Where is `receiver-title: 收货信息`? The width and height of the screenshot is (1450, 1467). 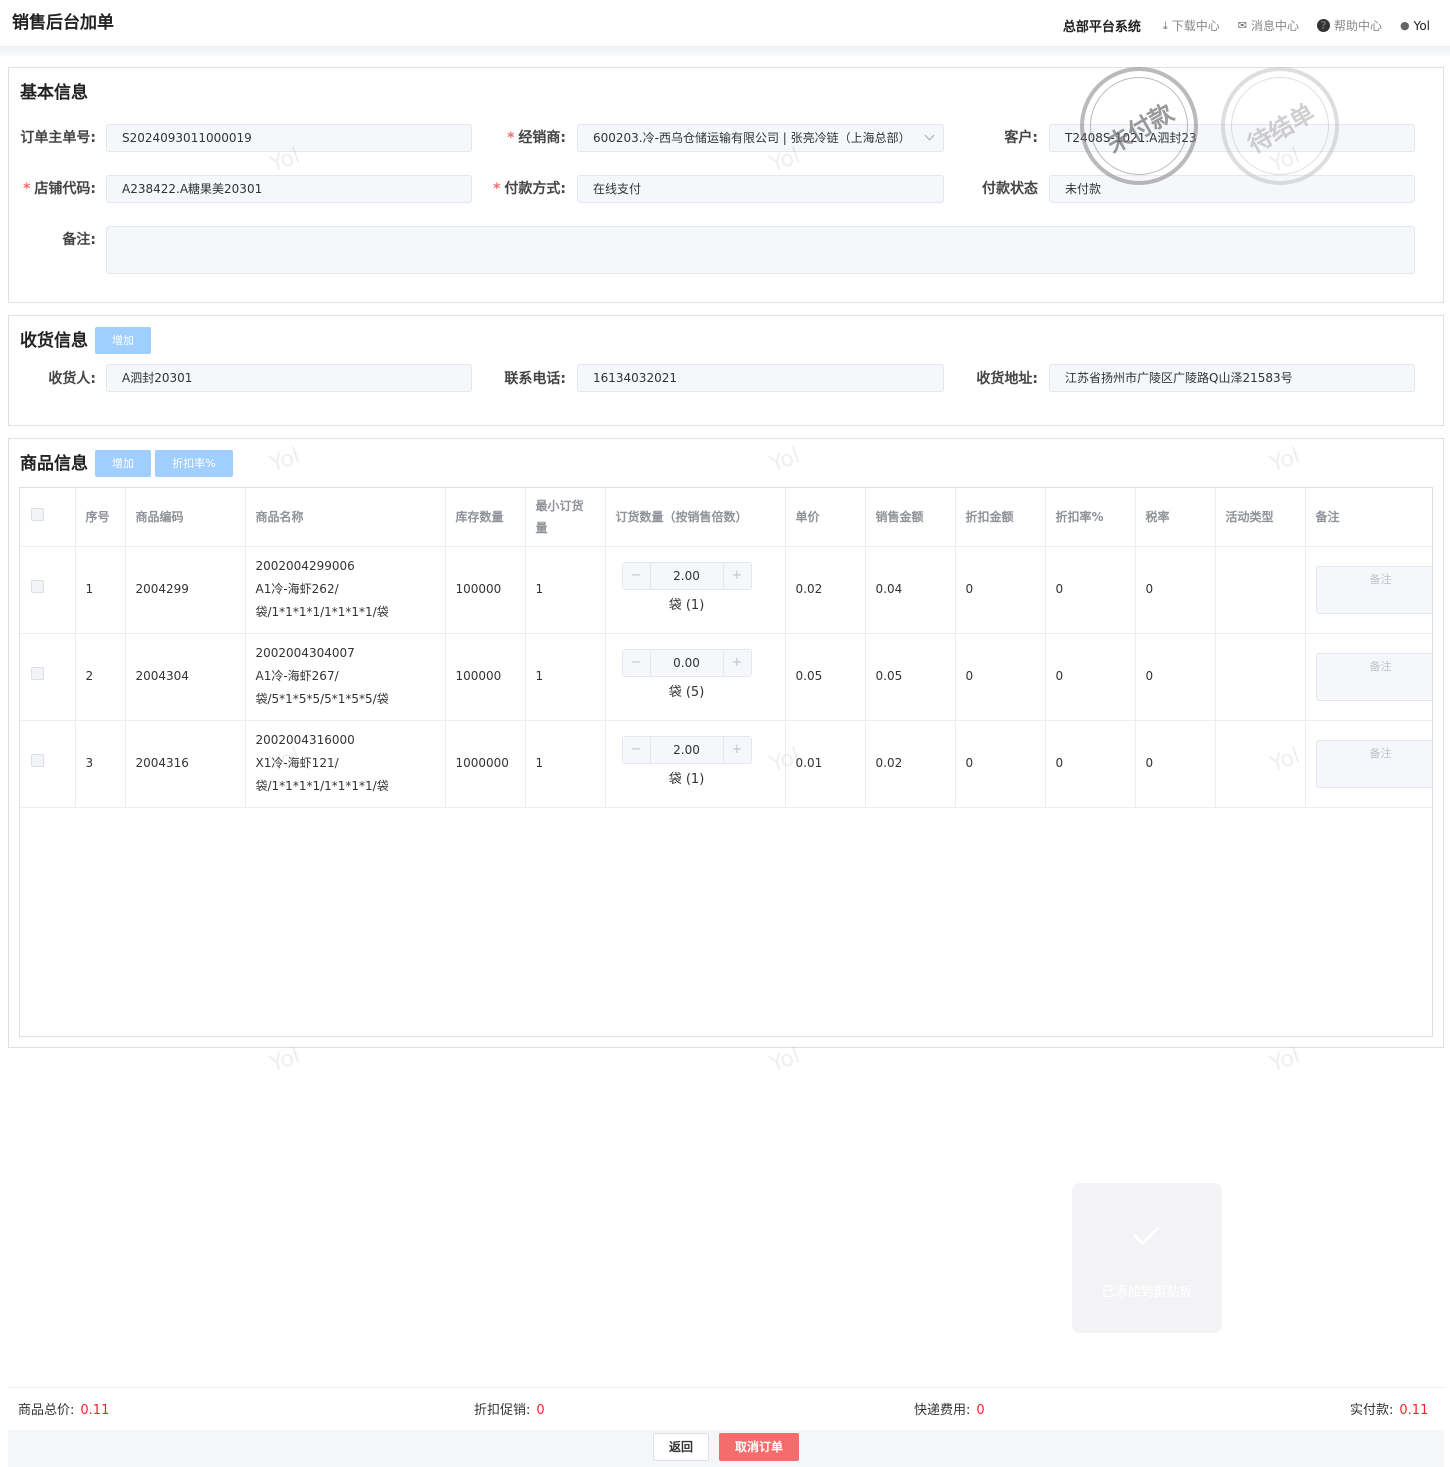 receiver-title: 收货信息 is located at coordinates (54, 341).